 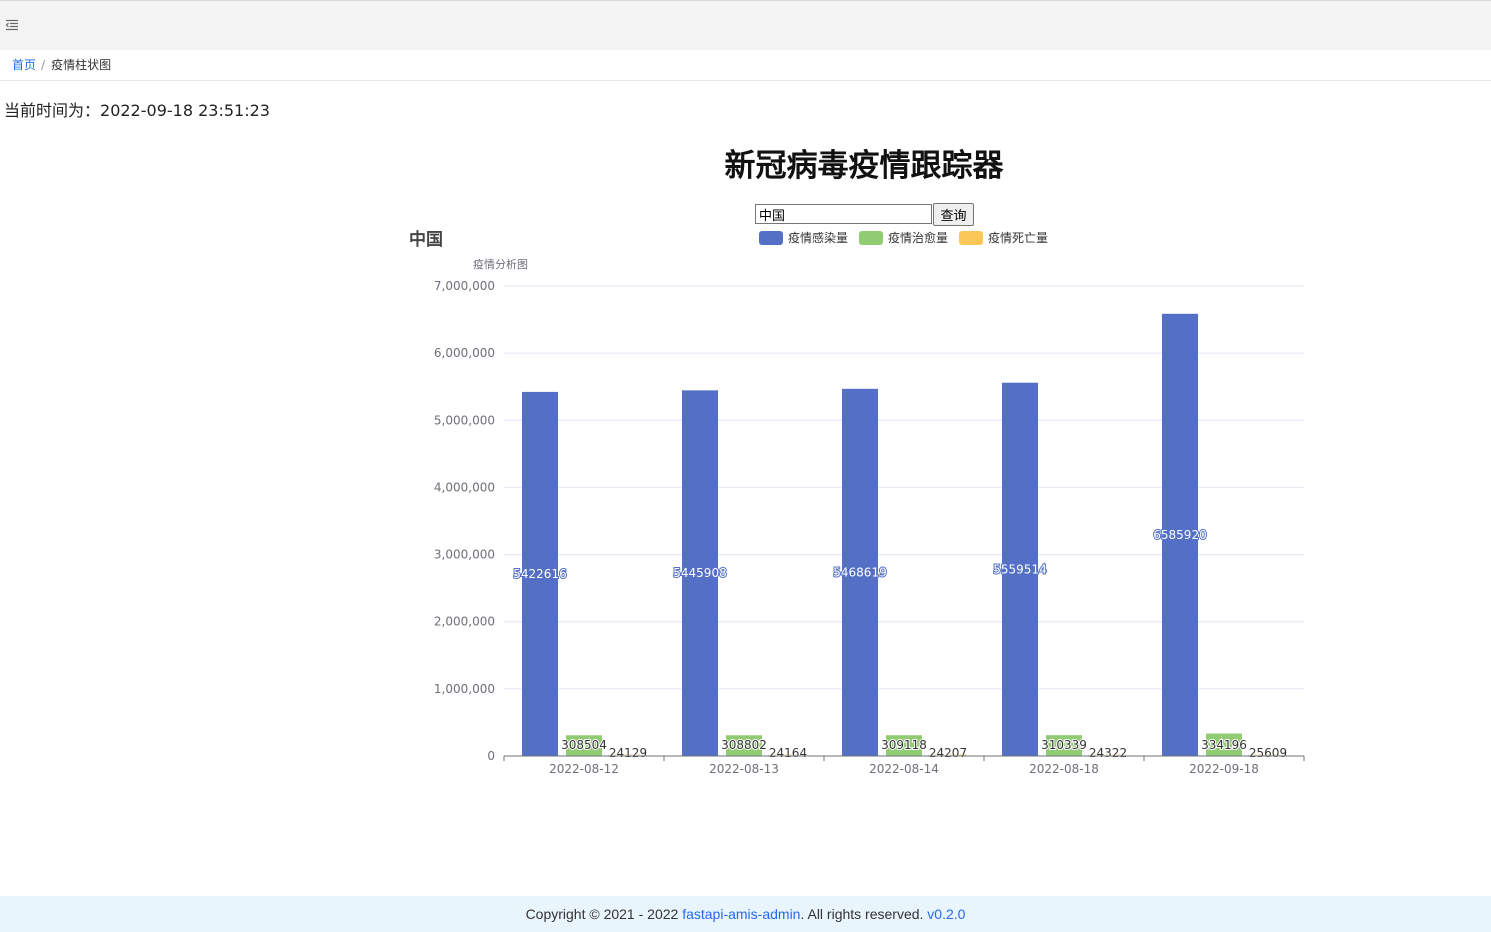 I want to click on bar-value-label: 24322, so click(x=1108, y=753).